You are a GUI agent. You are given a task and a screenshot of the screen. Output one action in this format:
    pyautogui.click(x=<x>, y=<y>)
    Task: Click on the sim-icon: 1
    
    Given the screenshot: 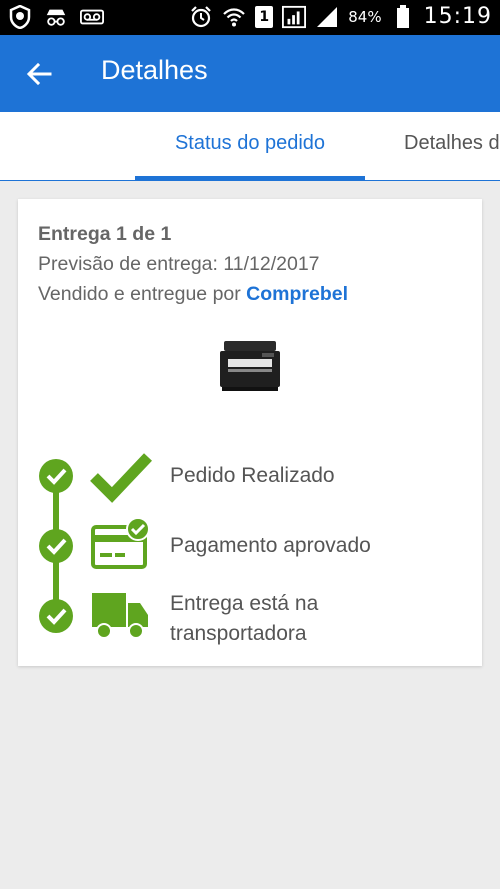 What is the action you would take?
    pyautogui.click(x=264, y=16)
    